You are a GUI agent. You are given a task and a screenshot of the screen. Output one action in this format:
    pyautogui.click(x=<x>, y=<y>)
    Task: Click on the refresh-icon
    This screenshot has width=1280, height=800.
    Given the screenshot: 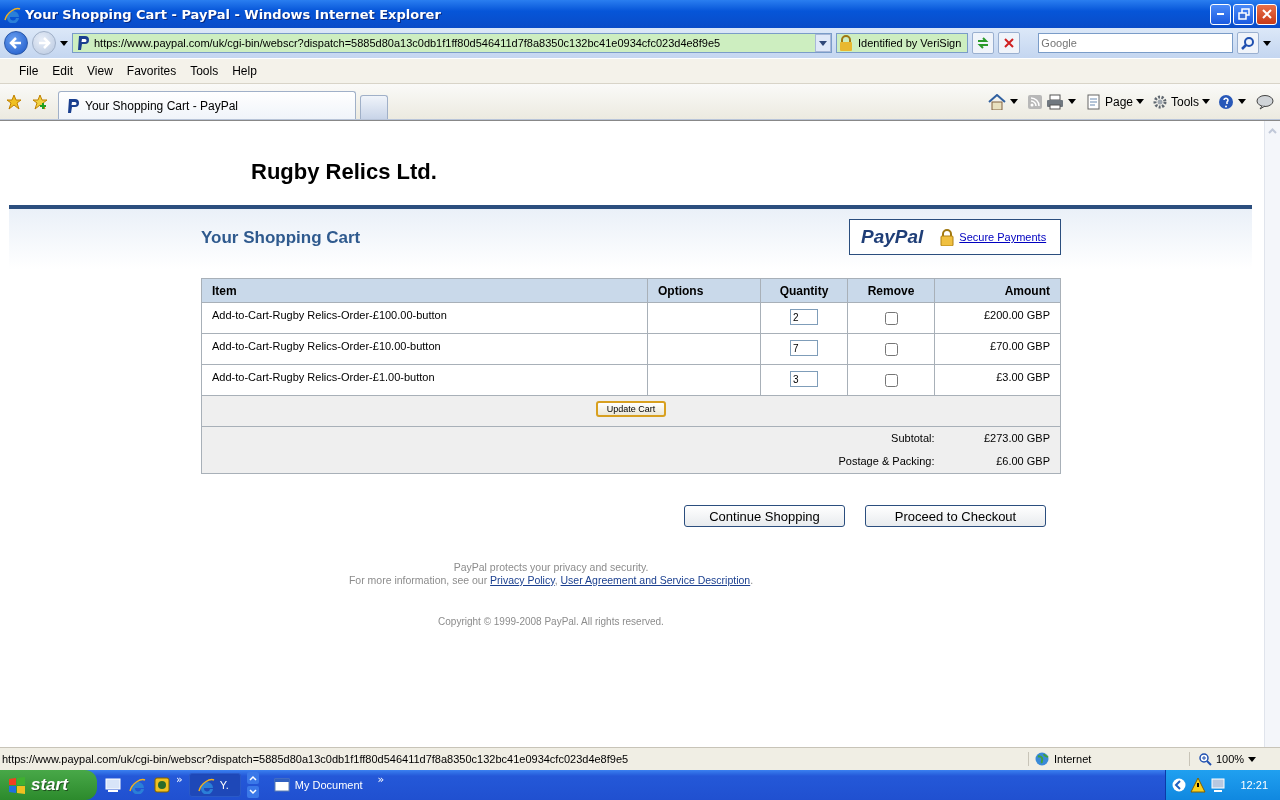 What is the action you would take?
    pyautogui.click(x=983, y=43)
    